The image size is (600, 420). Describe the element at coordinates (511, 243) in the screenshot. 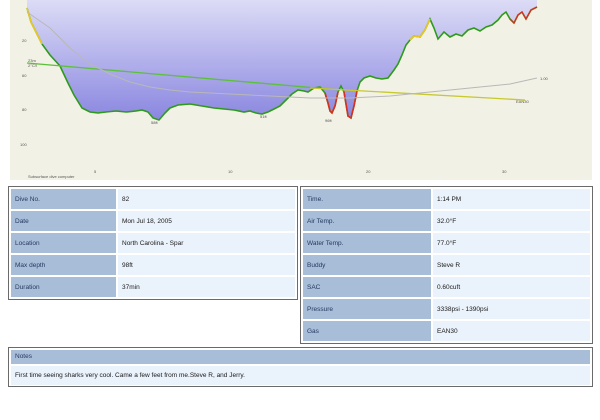

I see `water-temp-value: 77.0°F` at that location.